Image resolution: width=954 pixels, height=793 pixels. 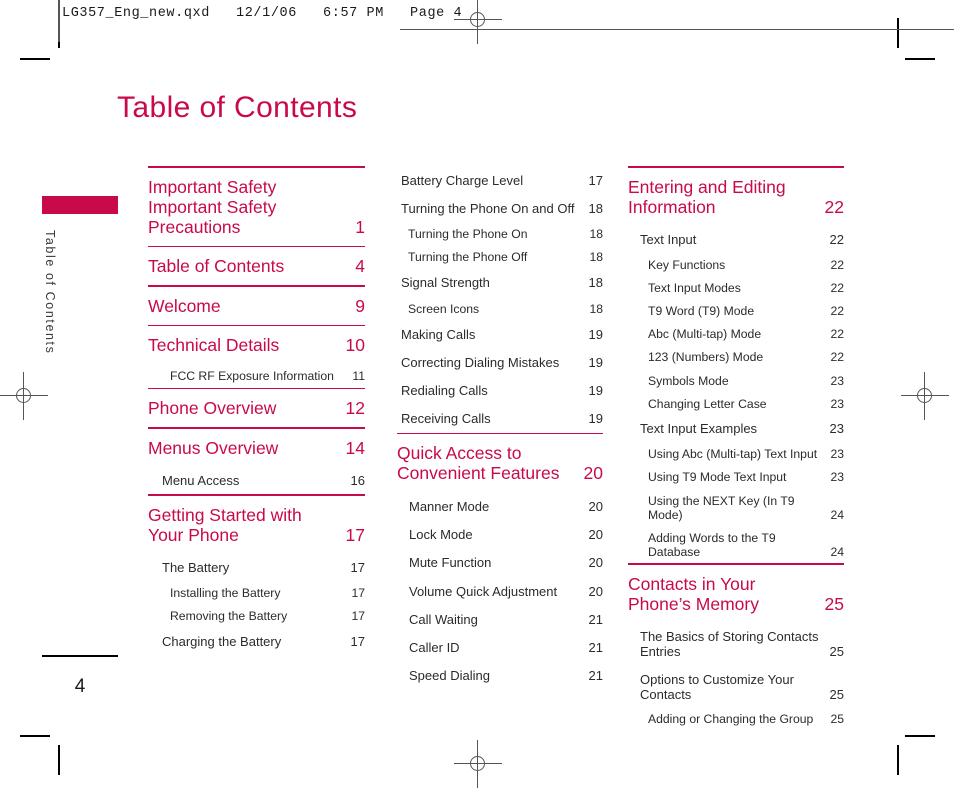 What do you see at coordinates (677, 29) in the screenshot?
I see `slug-rule-under` at bounding box center [677, 29].